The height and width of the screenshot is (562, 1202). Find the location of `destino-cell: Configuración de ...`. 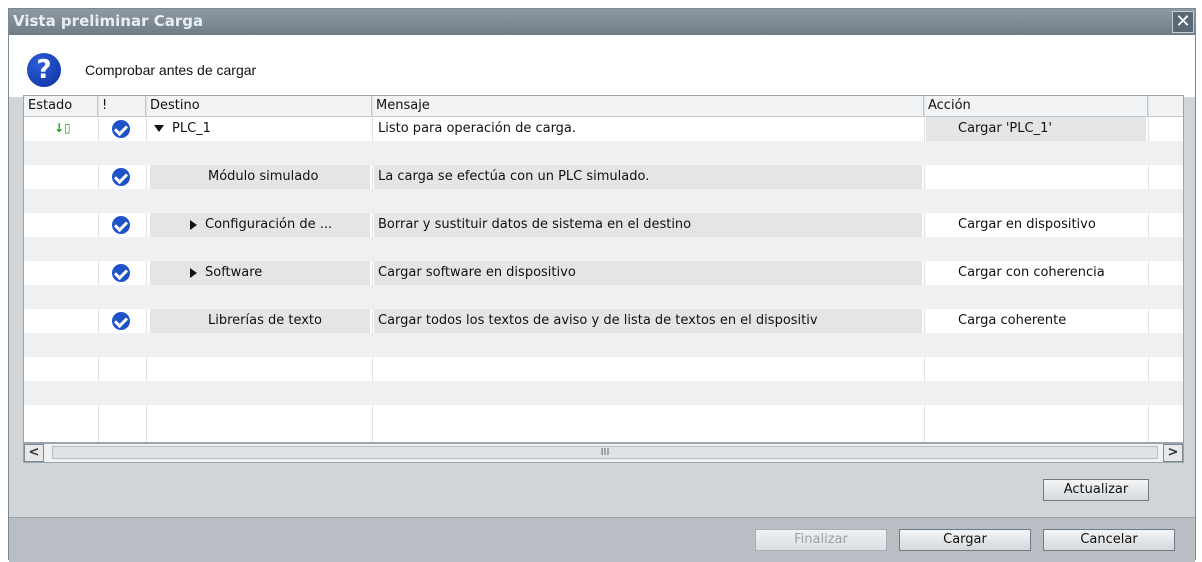

destino-cell: Configuración de ... is located at coordinates (260, 225).